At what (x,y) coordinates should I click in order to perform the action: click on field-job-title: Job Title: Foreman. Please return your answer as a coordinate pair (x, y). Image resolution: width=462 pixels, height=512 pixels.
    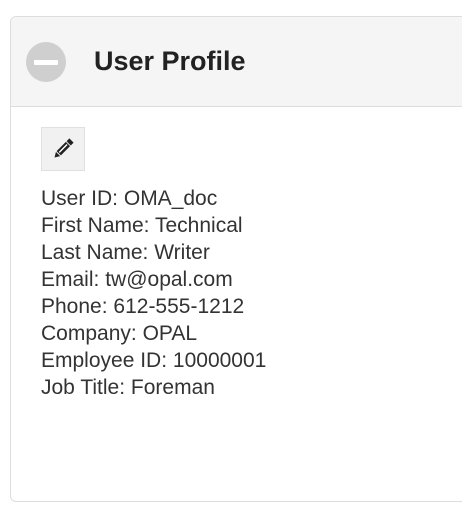
    Looking at the image, I should click on (128, 387).